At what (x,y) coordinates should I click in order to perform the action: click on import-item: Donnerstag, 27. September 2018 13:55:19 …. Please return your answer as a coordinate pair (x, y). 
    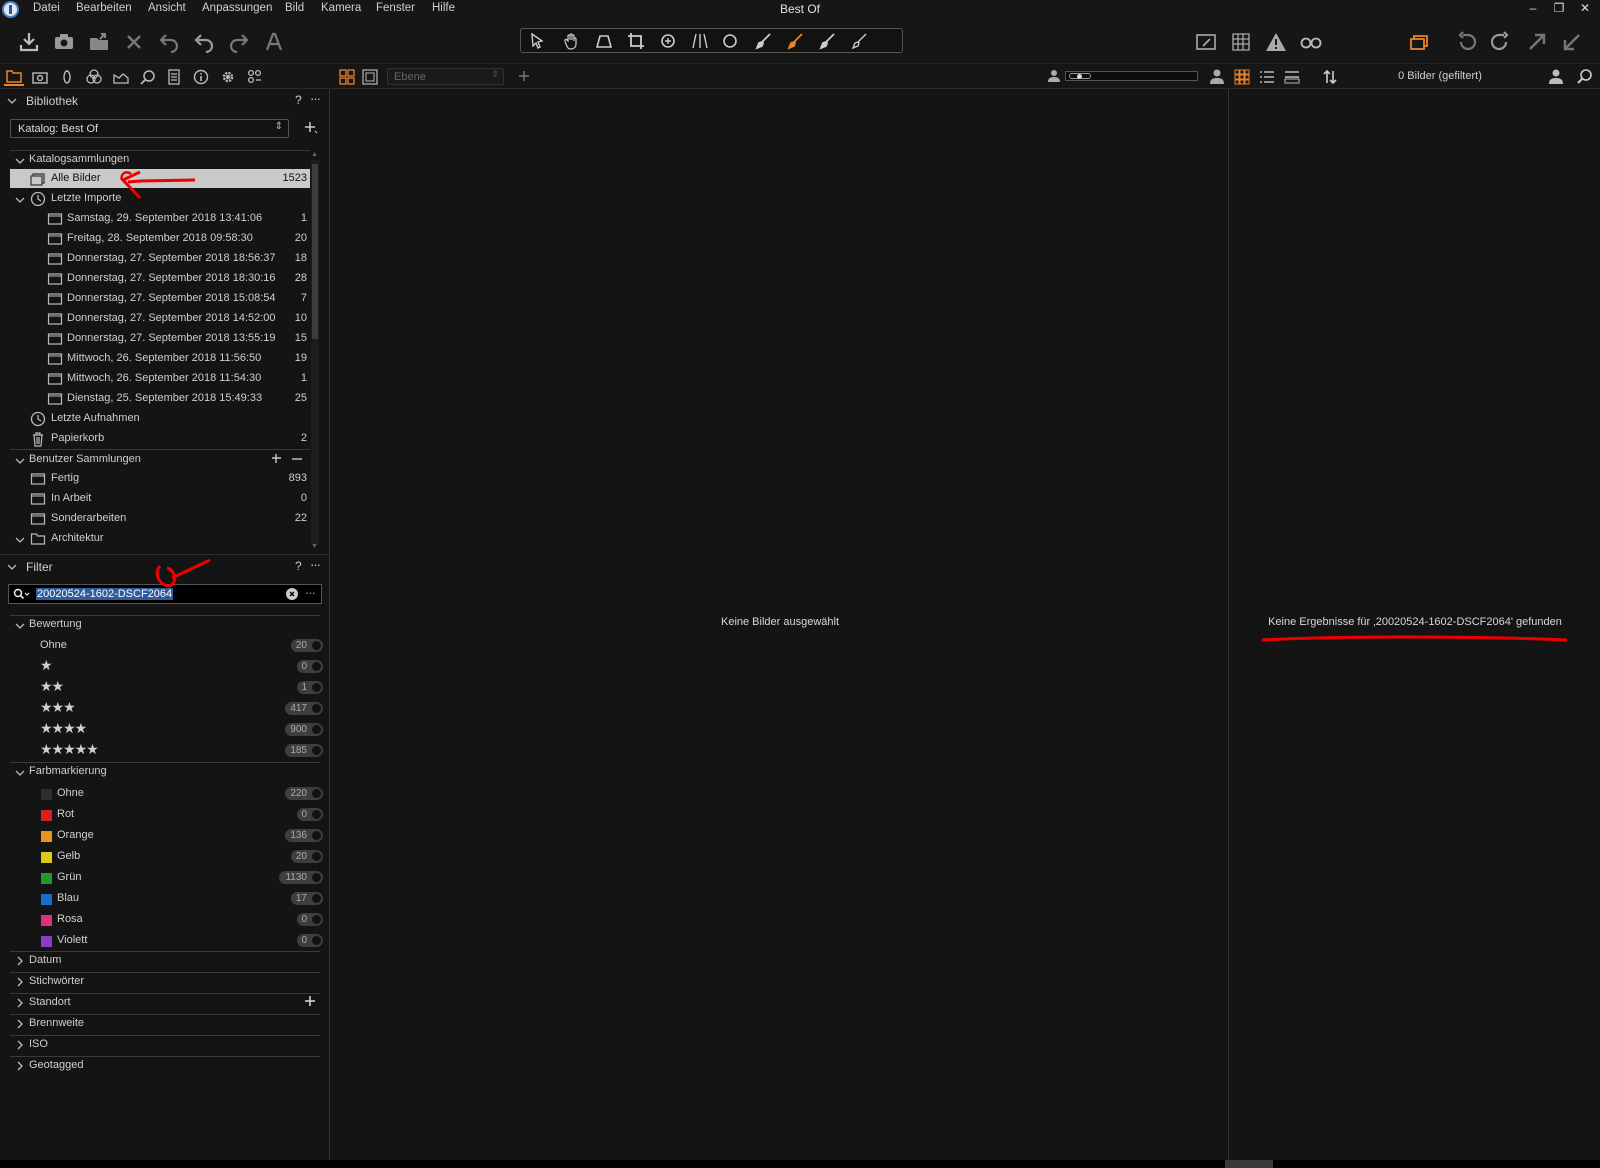
    Looking at the image, I should click on (160, 339).